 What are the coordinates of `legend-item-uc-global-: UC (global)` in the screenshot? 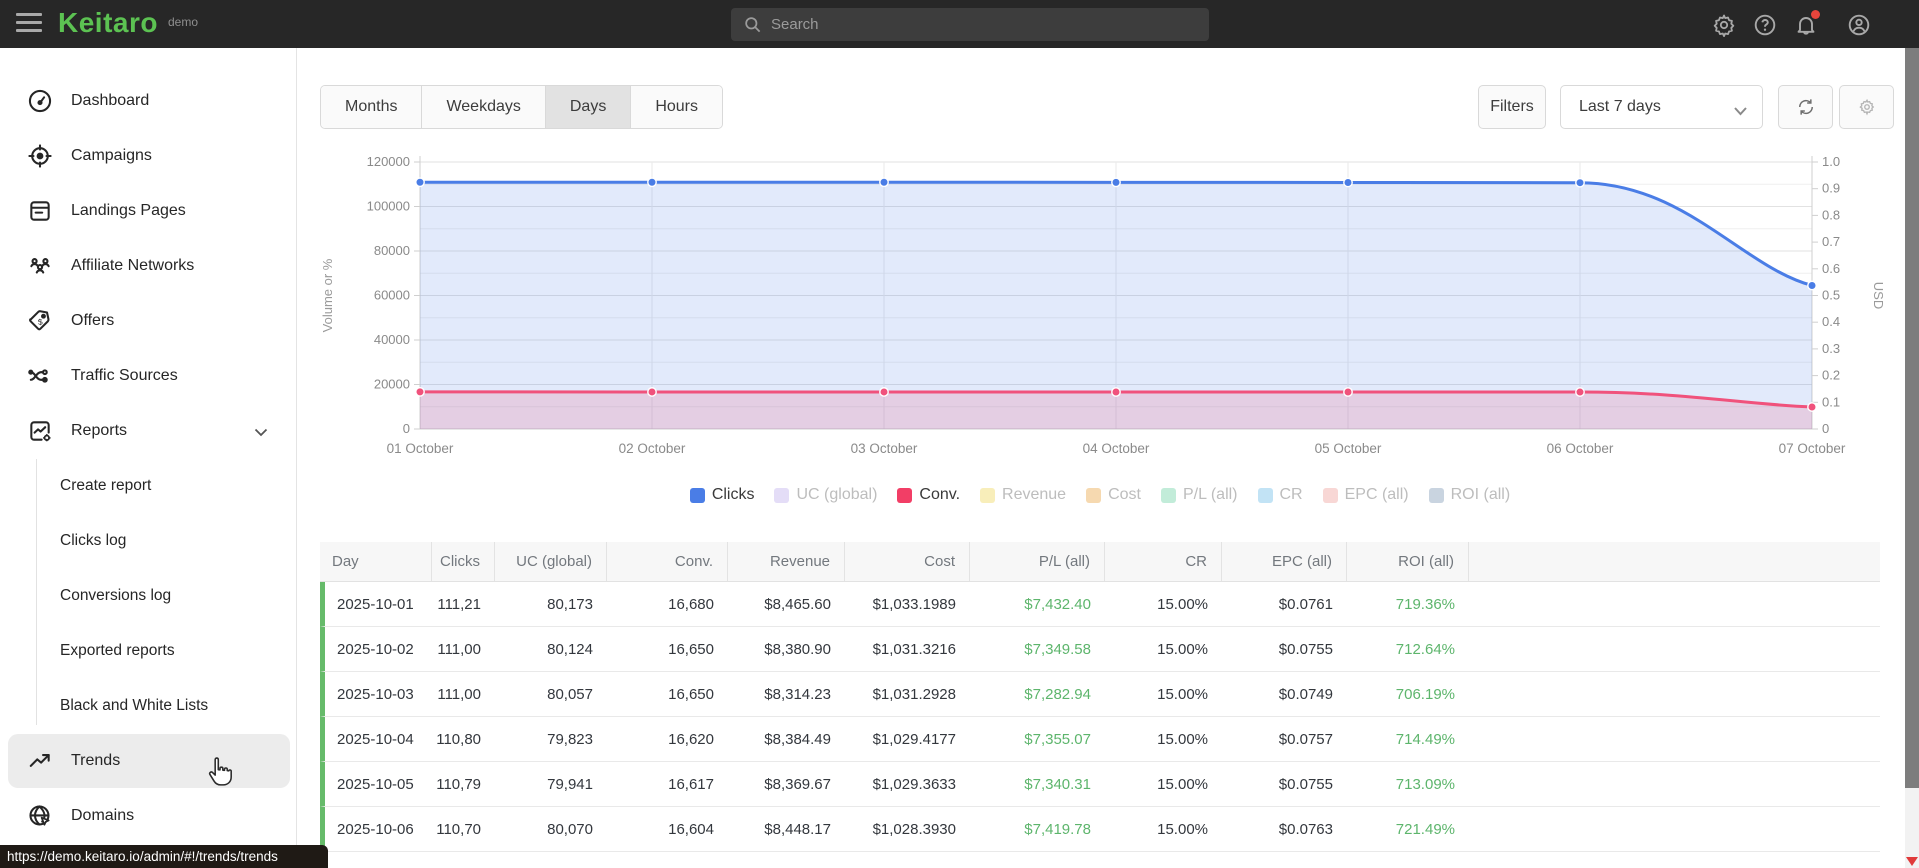 It's located at (825, 495).